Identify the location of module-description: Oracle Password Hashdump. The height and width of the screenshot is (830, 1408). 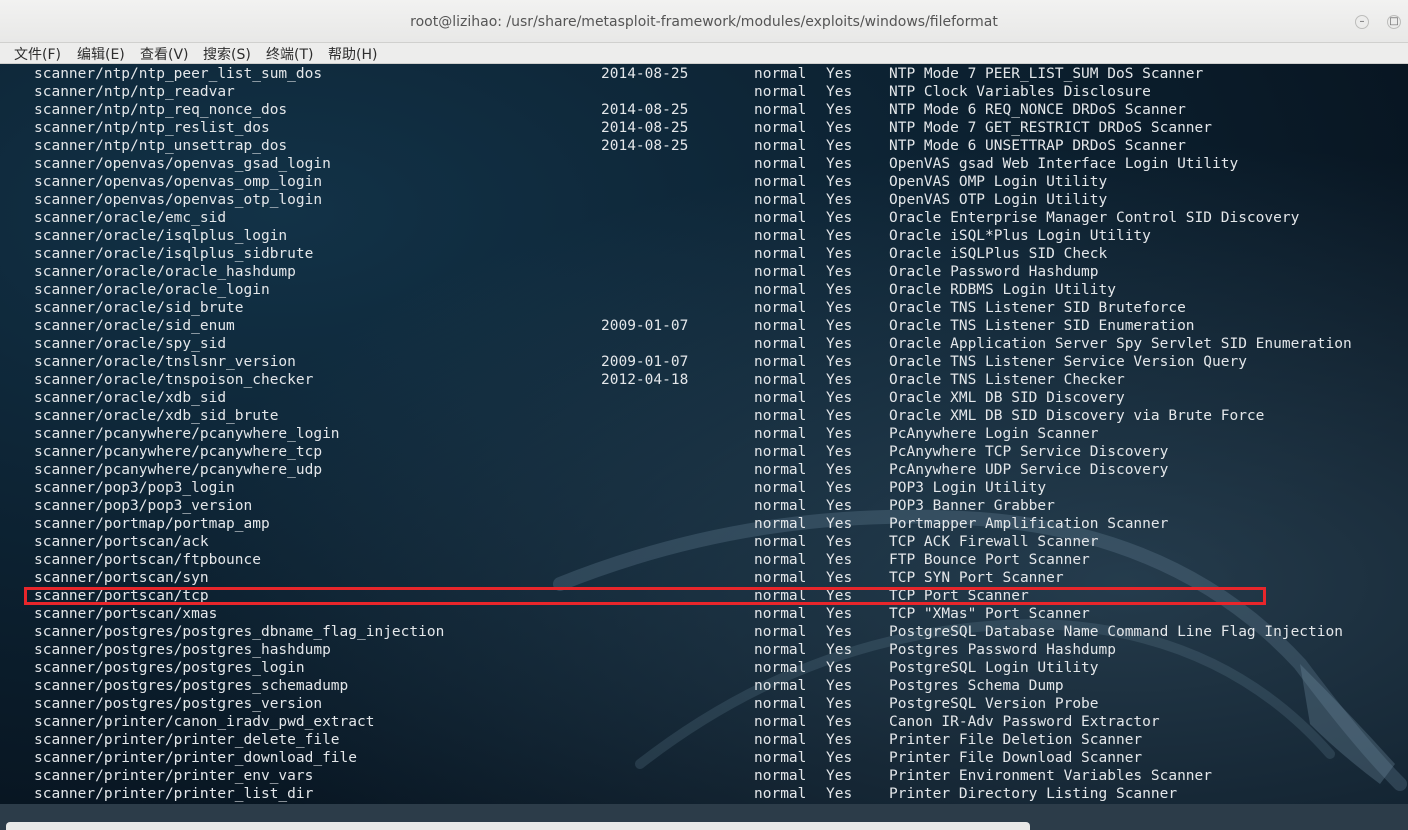
(994, 272).